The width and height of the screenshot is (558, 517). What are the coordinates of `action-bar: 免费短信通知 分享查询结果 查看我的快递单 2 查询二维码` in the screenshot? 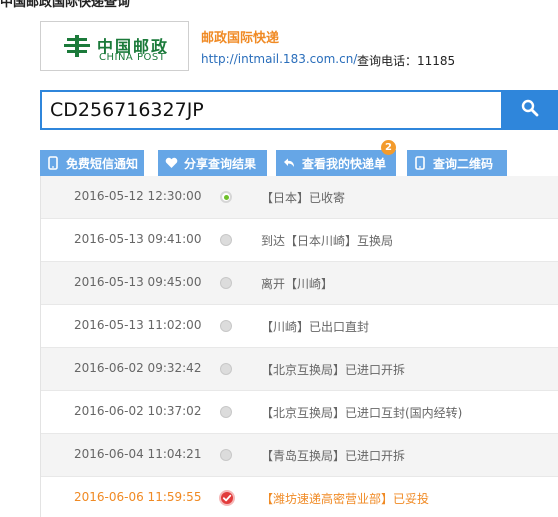 It's located at (299, 158).